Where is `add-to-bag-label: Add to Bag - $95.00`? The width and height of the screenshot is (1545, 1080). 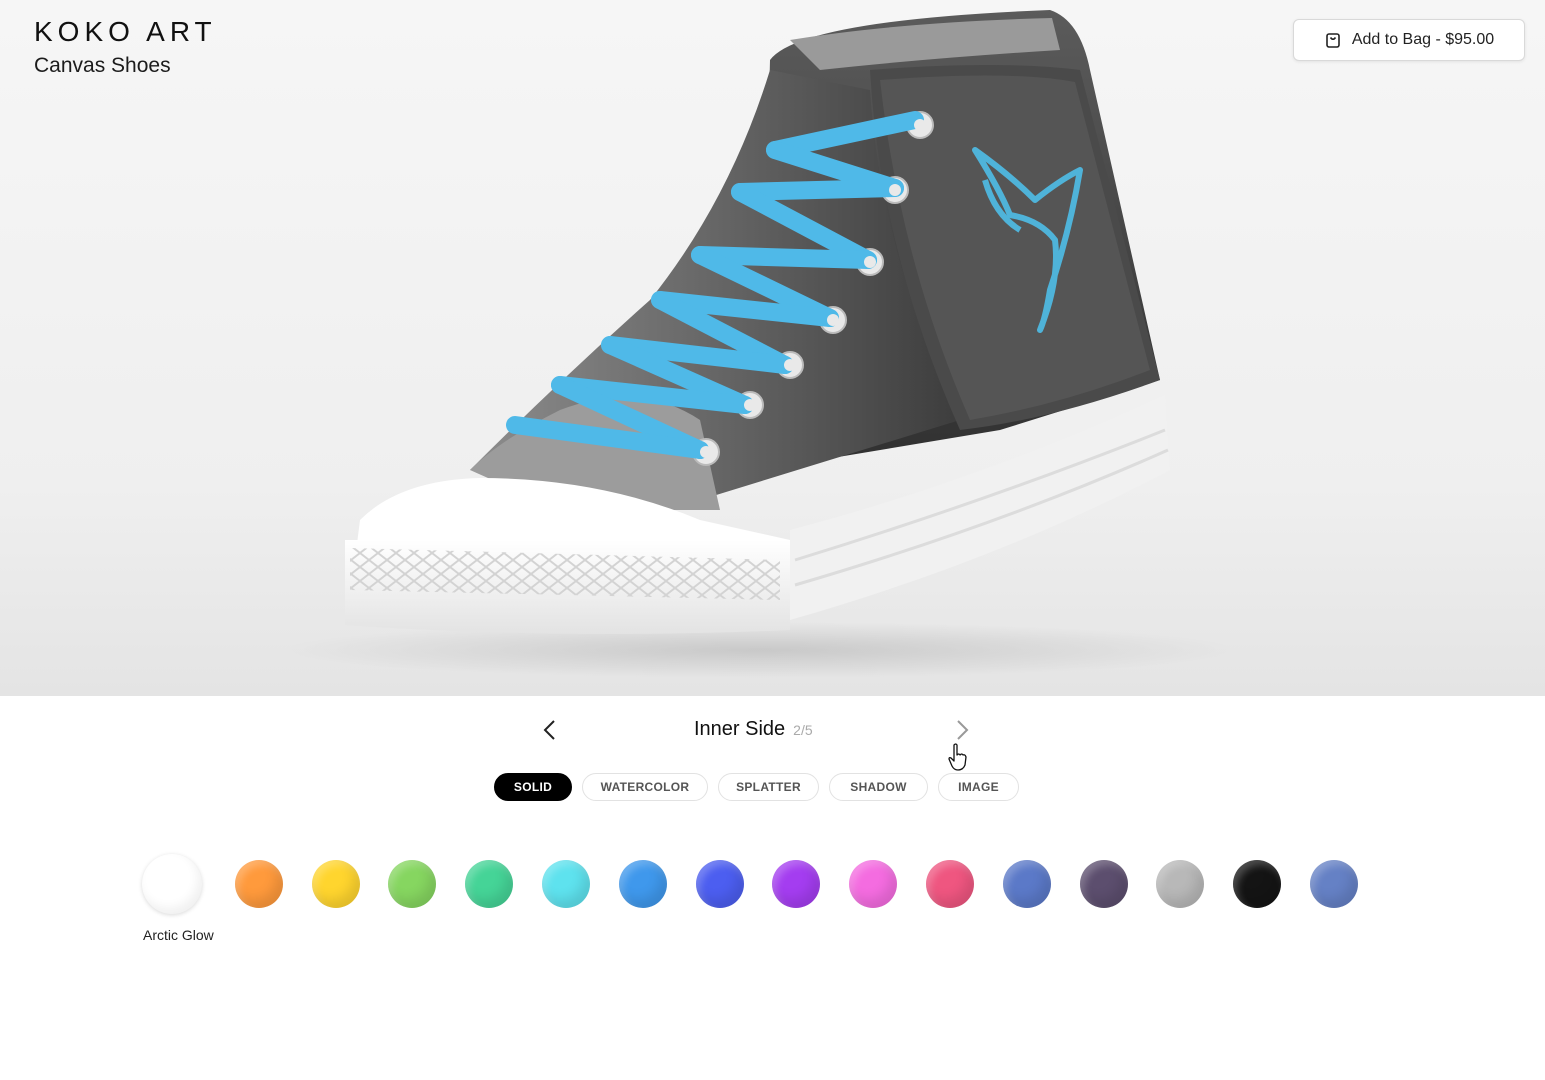
add-to-bag-label: Add to Bag - $95.00 is located at coordinates (1423, 39).